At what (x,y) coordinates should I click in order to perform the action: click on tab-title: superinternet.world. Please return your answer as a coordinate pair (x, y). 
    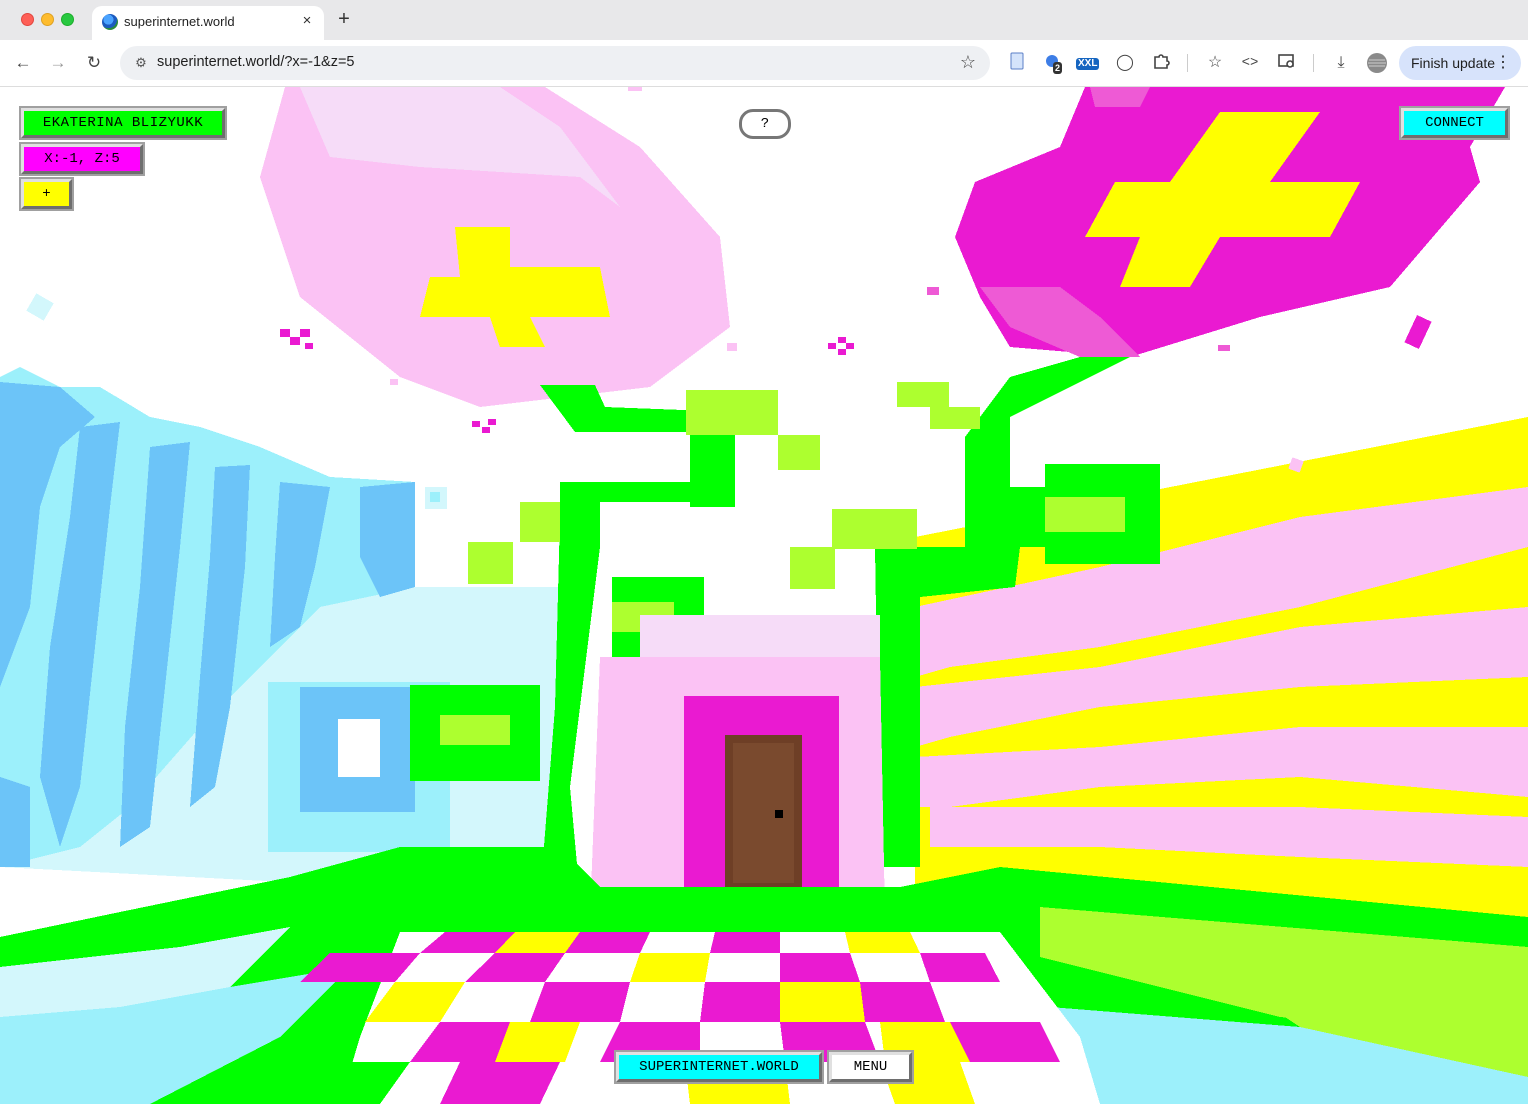
    Looking at the image, I should click on (179, 21).